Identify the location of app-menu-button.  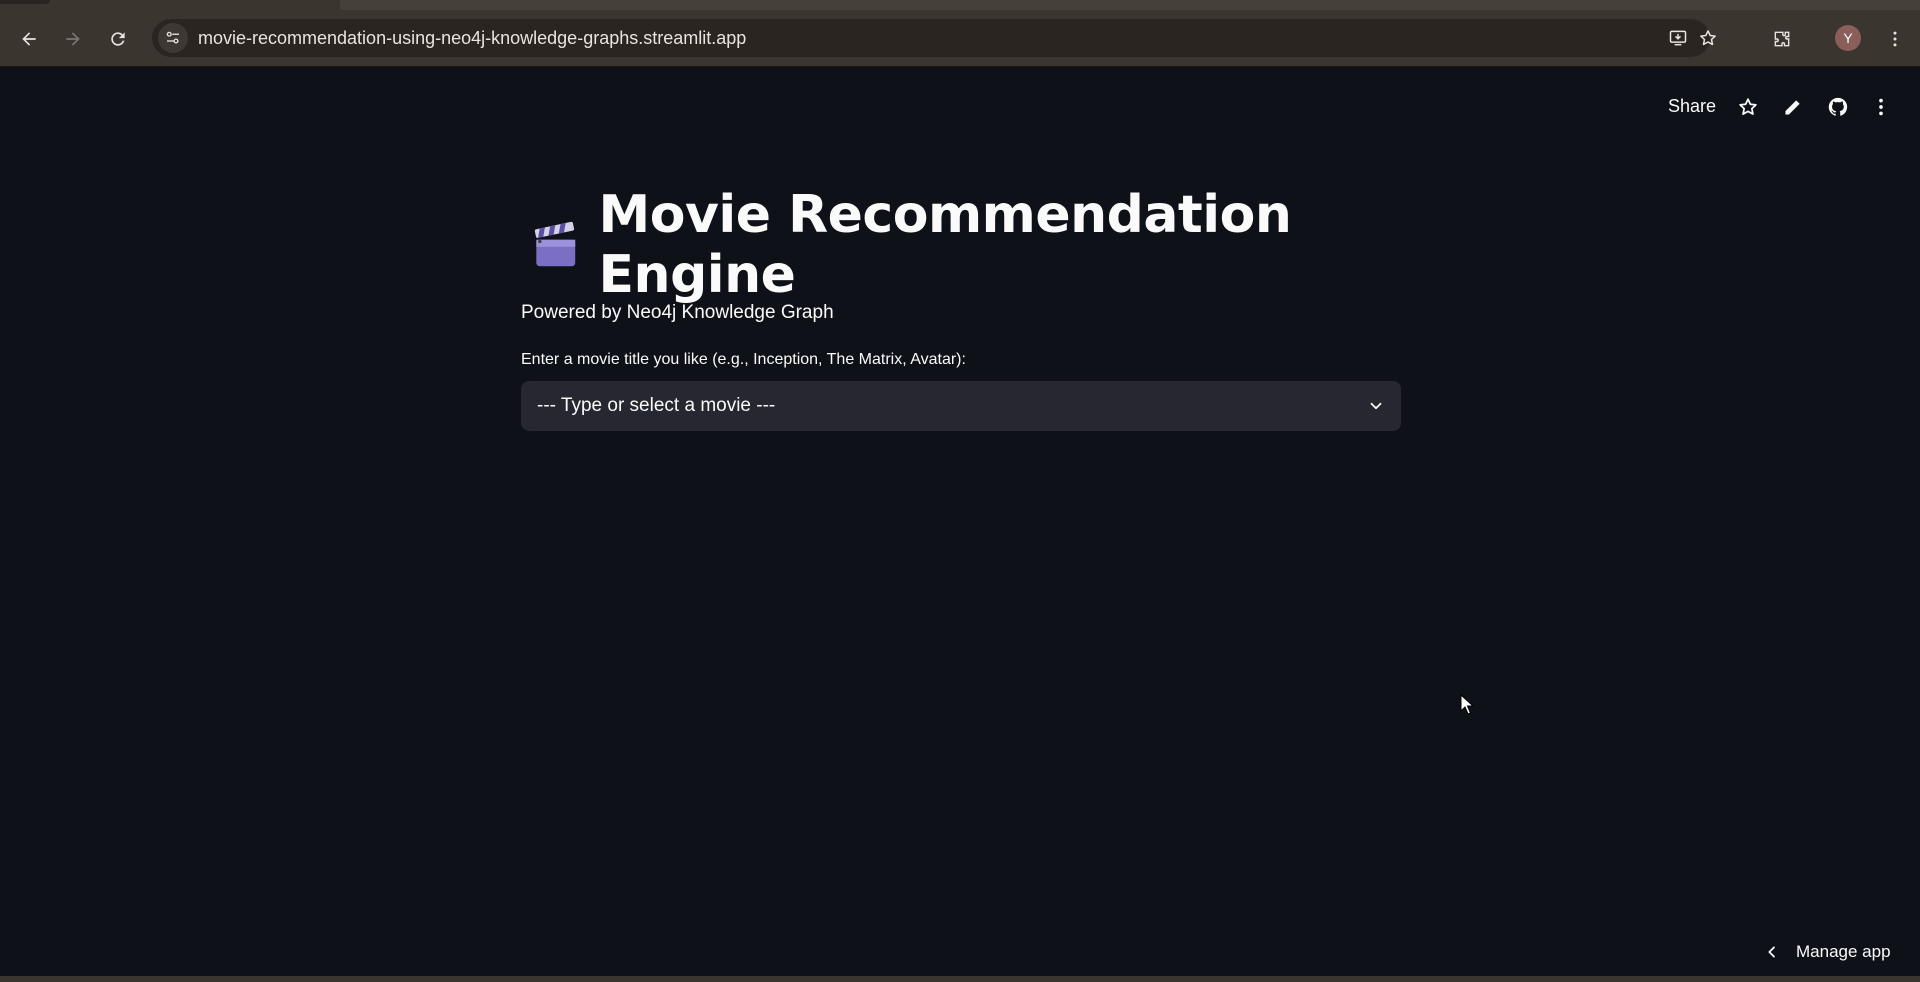
(1881, 107).